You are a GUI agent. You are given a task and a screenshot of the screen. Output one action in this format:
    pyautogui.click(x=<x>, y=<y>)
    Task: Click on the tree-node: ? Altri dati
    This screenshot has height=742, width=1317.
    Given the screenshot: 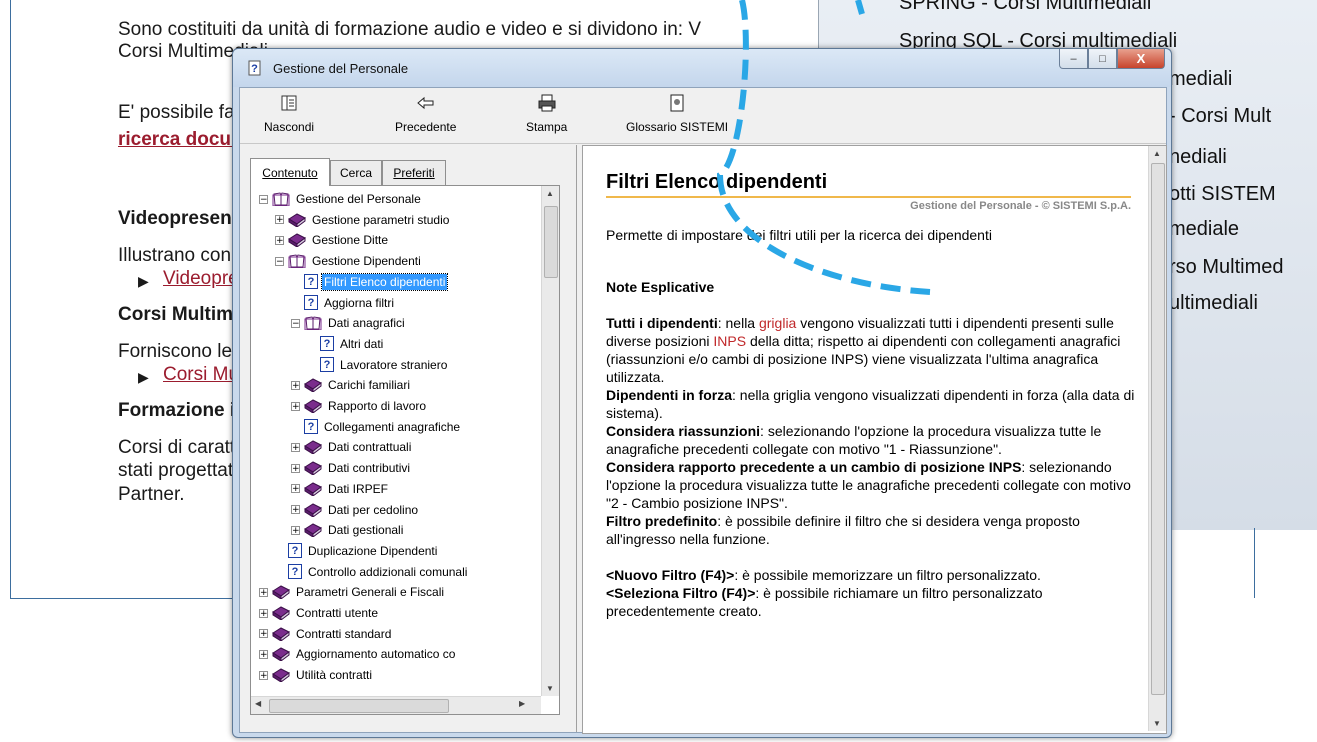 What is the action you would take?
    pyautogui.click(x=352, y=344)
    